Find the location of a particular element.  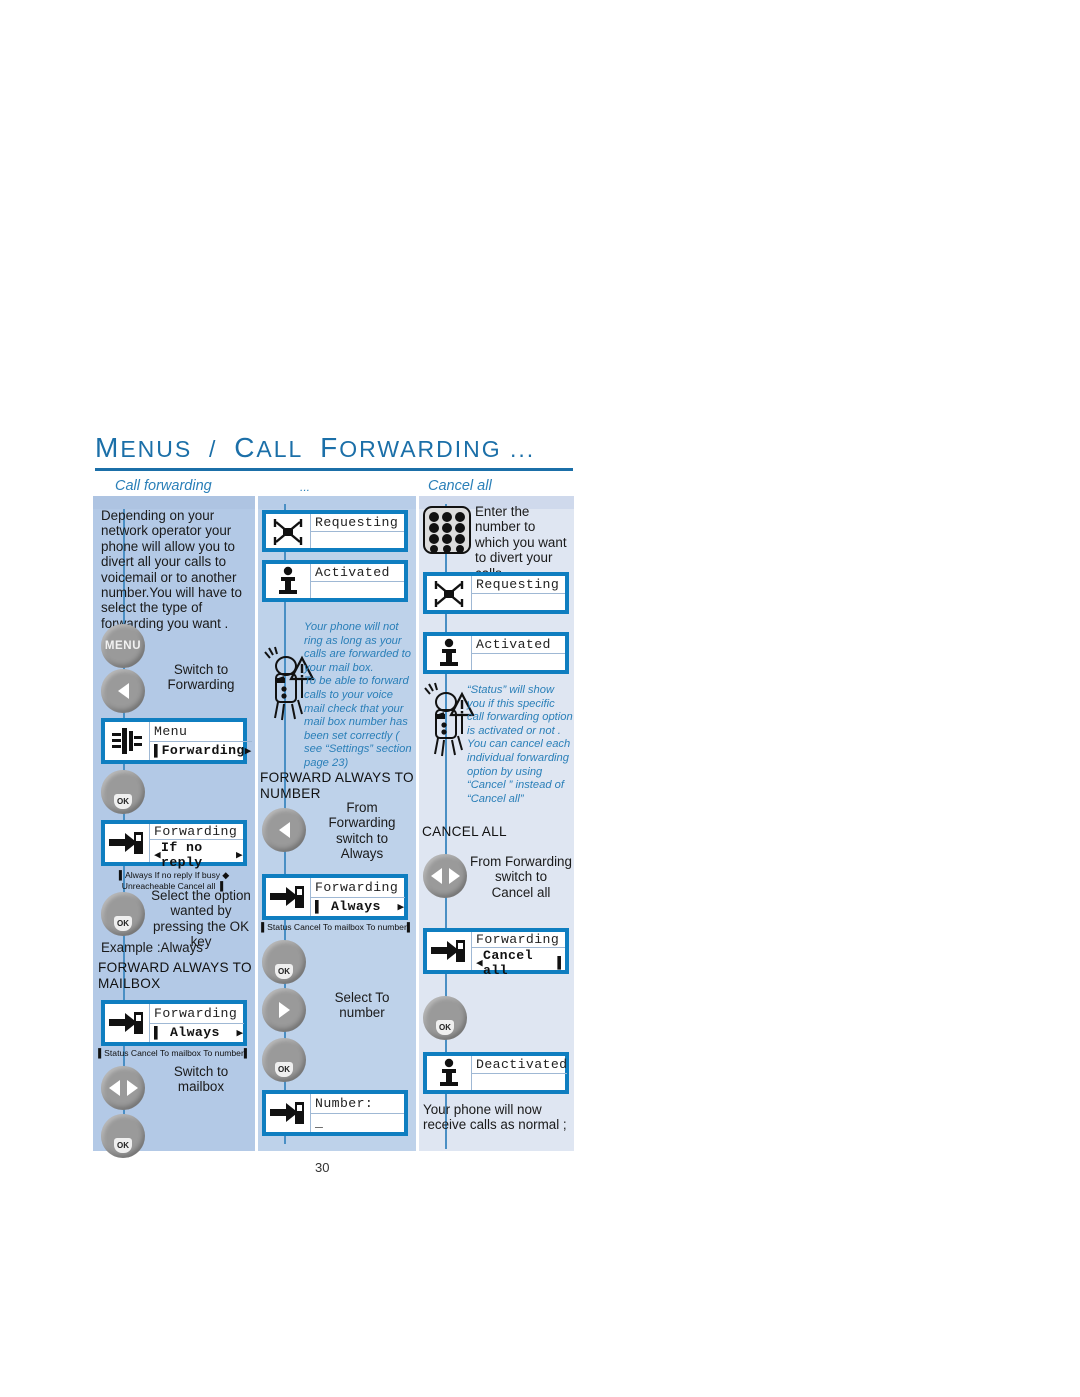

column-caption-left: Call forwarding is located at coordinates (163, 486).